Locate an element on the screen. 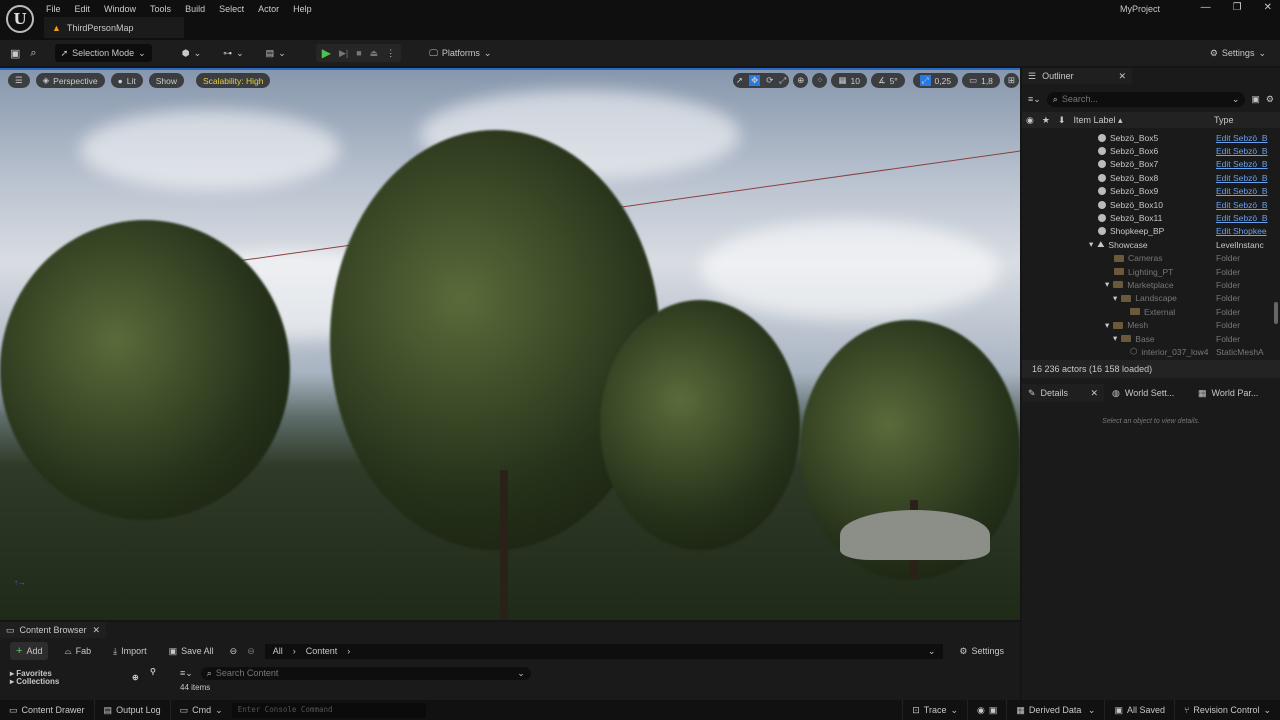  play-icon: ▶ is located at coordinates (326, 53).